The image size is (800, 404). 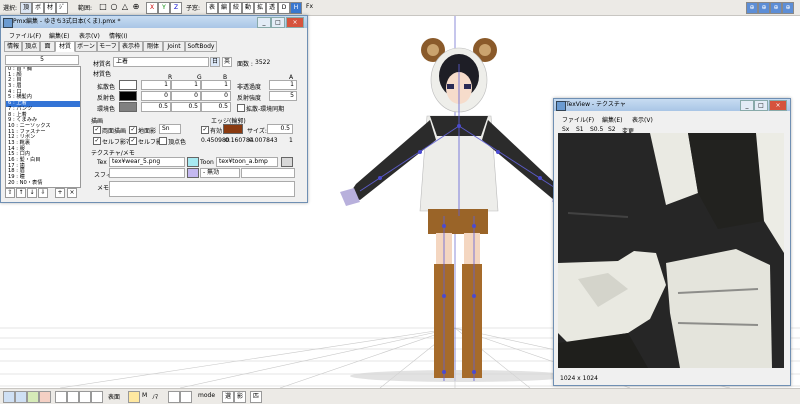 I want to click on menu-file: ファイル(F), so click(x=578, y=119).